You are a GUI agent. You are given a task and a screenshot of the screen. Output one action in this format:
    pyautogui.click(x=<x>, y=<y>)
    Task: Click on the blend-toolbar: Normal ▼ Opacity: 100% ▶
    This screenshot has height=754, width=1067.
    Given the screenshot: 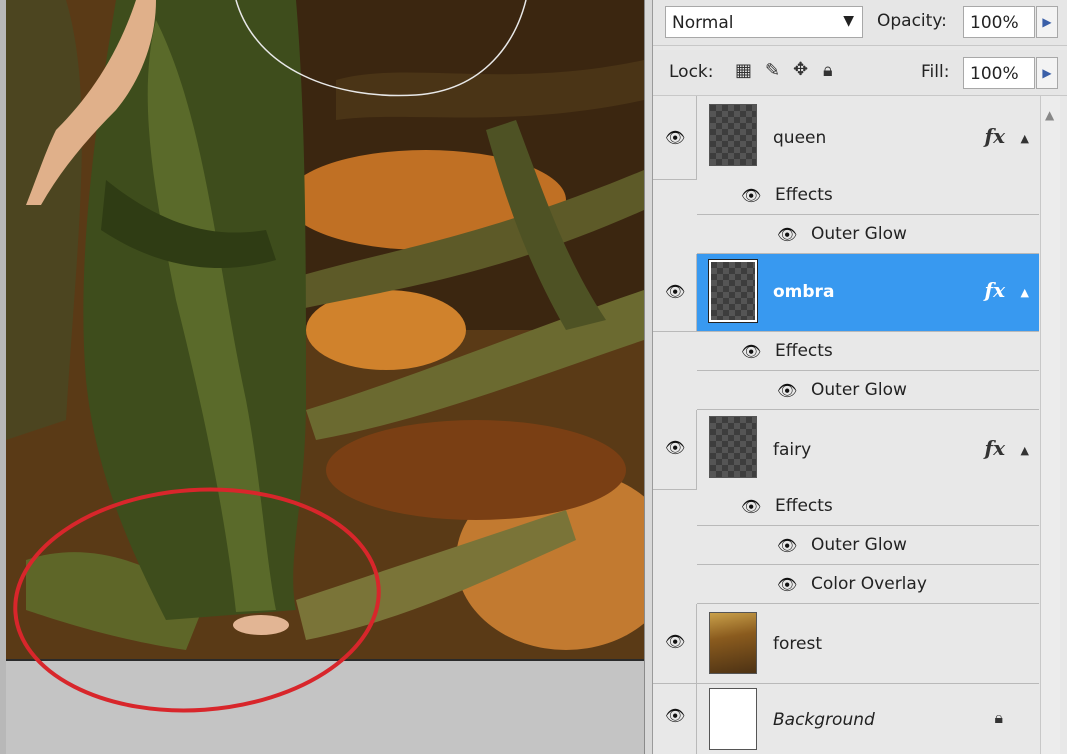 What is the action you would take?
    pyautogui.click(x=860, y=23)
    